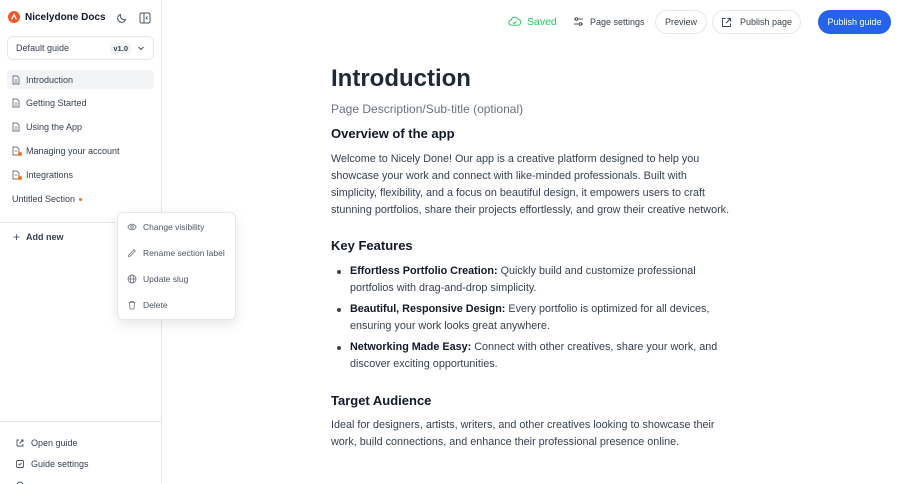 The image size is (900, 484). I want to click on trash-icon, so click(132, 305).